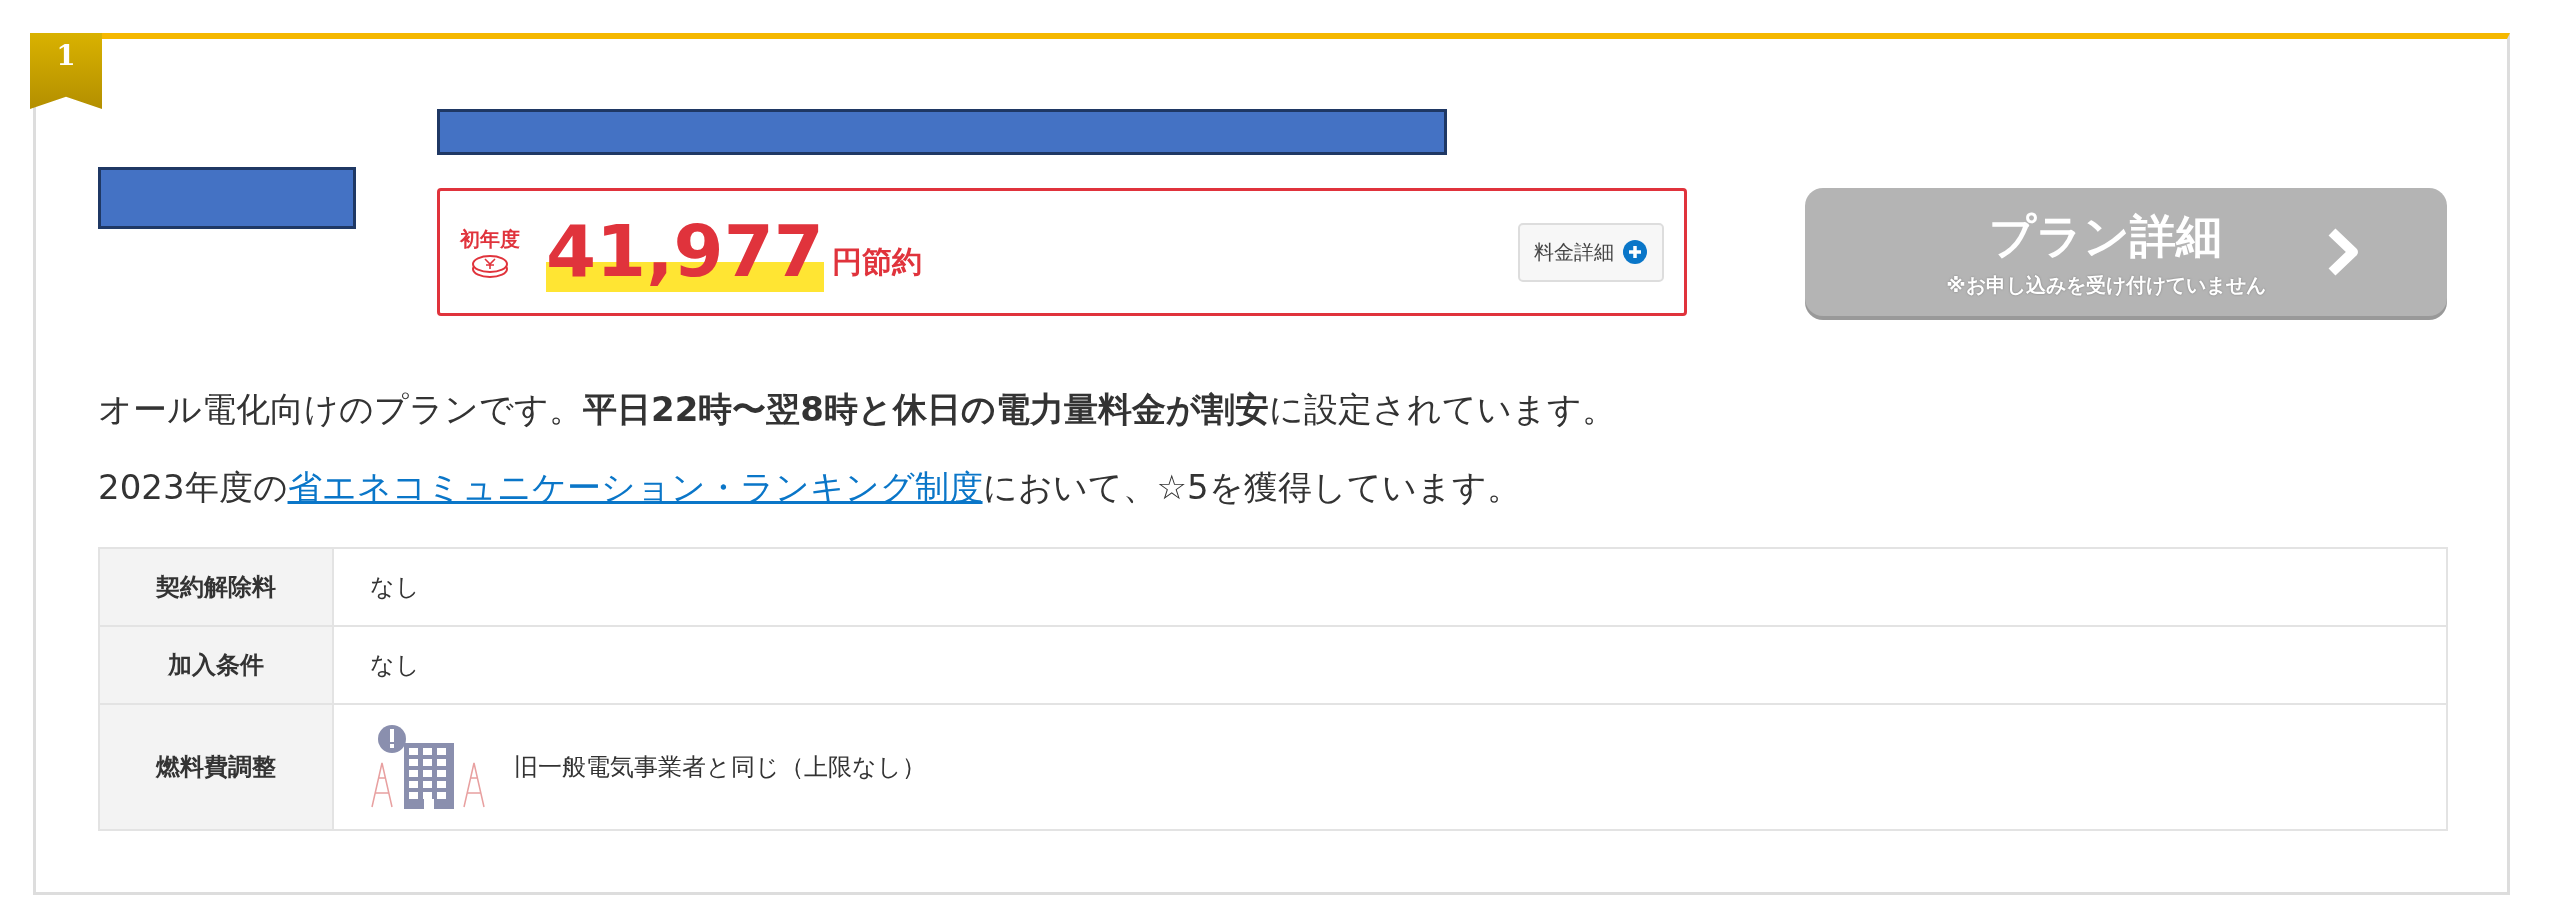  Describe the element at coordinates (1251, 486) in the screenshot. I see `award-text: において、☆5を獲得しています。` at that location.